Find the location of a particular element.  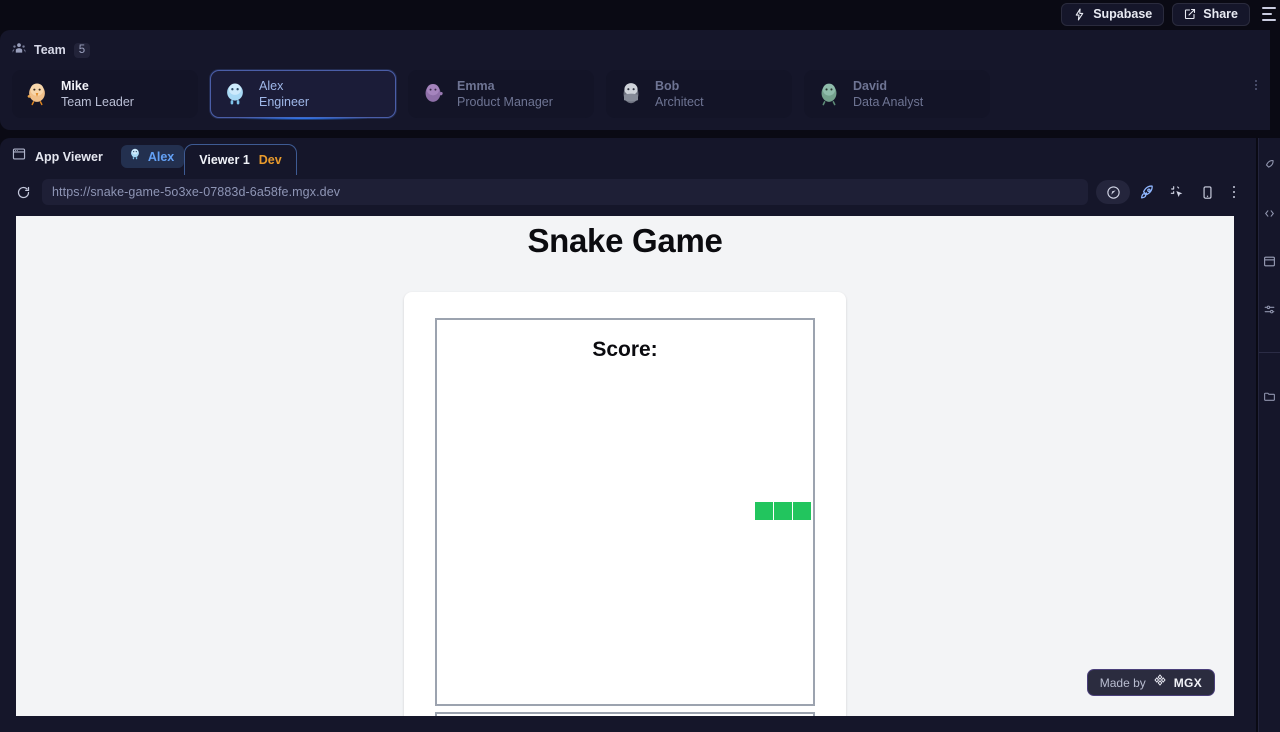

made-by-mgx-badge: Made by MGX is located at coordinates (1150, 682).